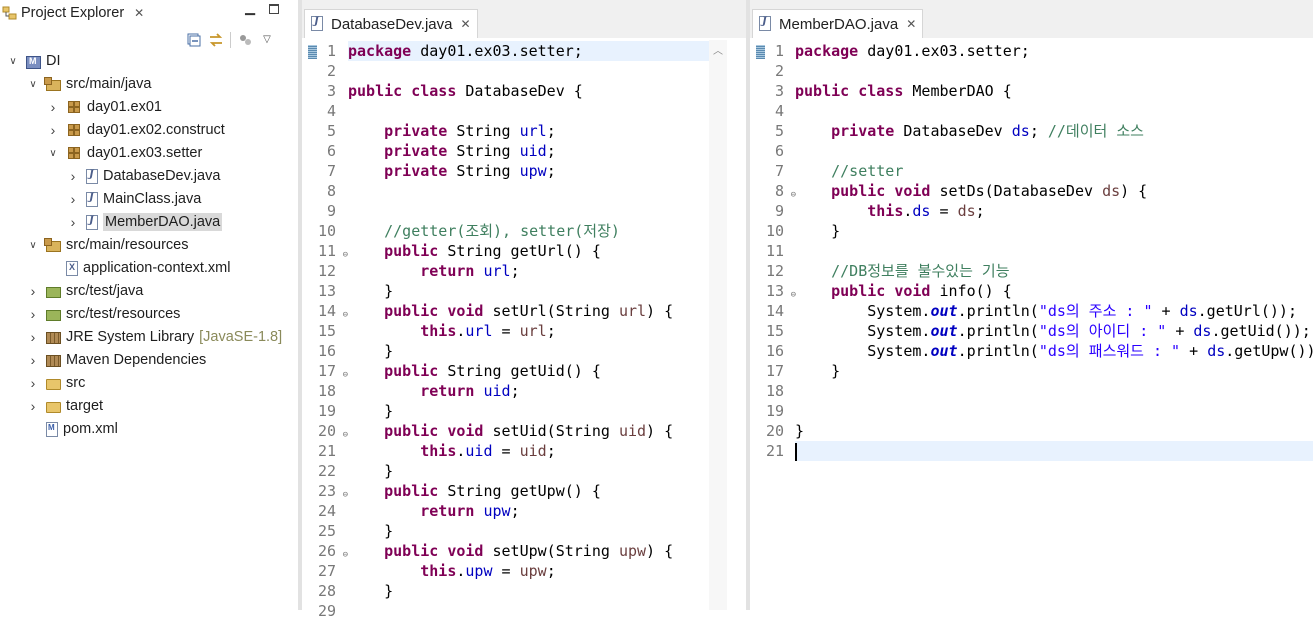 Image resolution: width=1313 pixels, height=621 pixels. Describe the element at coordinates (74, 153) in the screenshot. I see `package-icon` at that location.